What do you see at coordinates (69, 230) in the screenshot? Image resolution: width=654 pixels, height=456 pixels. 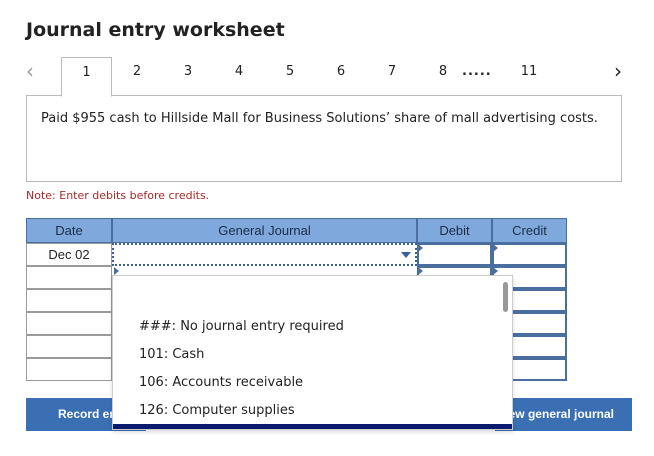 I see `header-date: Date` at bounding box center [69, 230].